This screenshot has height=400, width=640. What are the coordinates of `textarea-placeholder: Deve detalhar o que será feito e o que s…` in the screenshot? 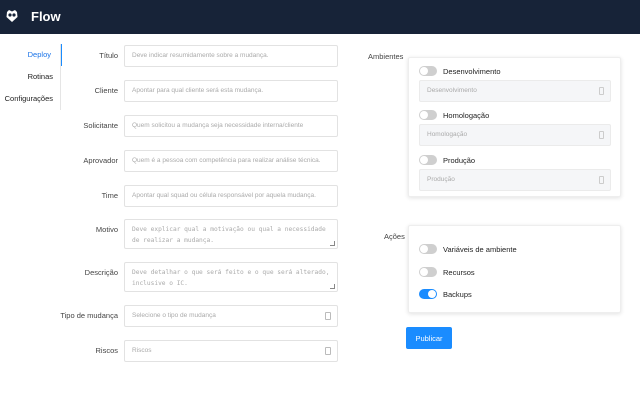 It's located at (231, 278).